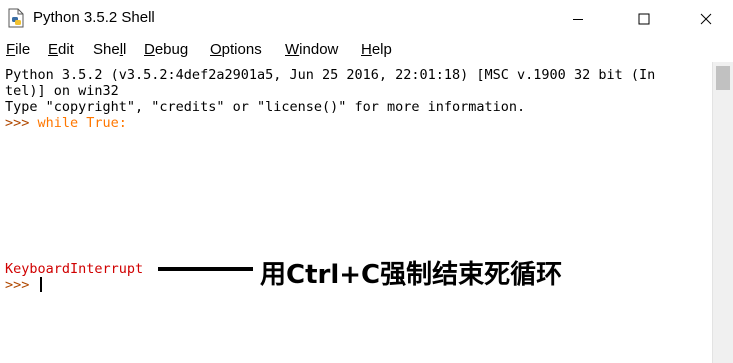 Image resolution: width=733 pixels, height=363 pixels. Describe the element at coordinates (94, 17) in the screenshot. I see `window-title: Python 3.5.2 Shell` at that location.